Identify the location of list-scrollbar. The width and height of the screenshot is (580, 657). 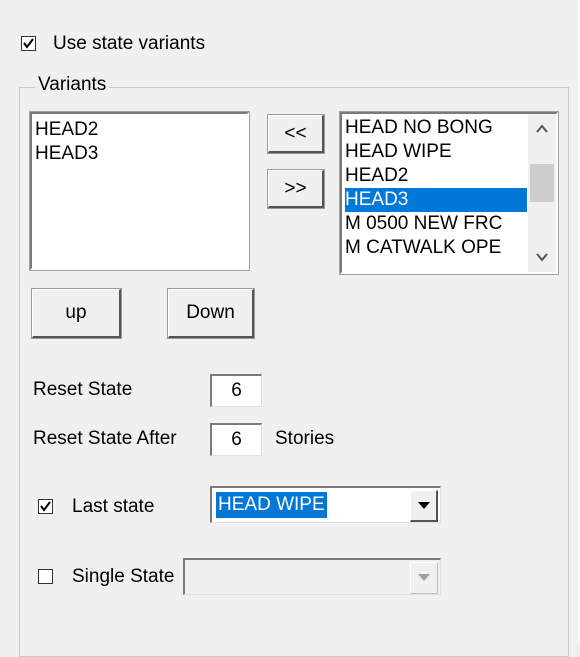
(542, 193).